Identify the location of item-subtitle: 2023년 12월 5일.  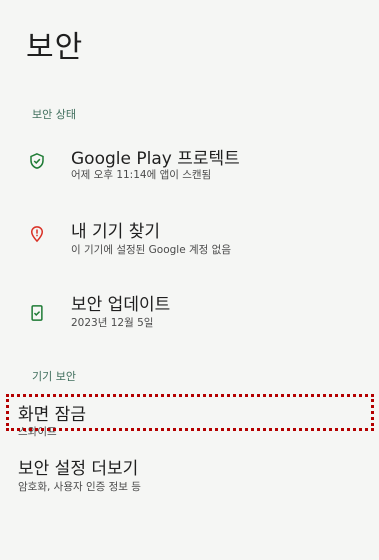
(112, 323).